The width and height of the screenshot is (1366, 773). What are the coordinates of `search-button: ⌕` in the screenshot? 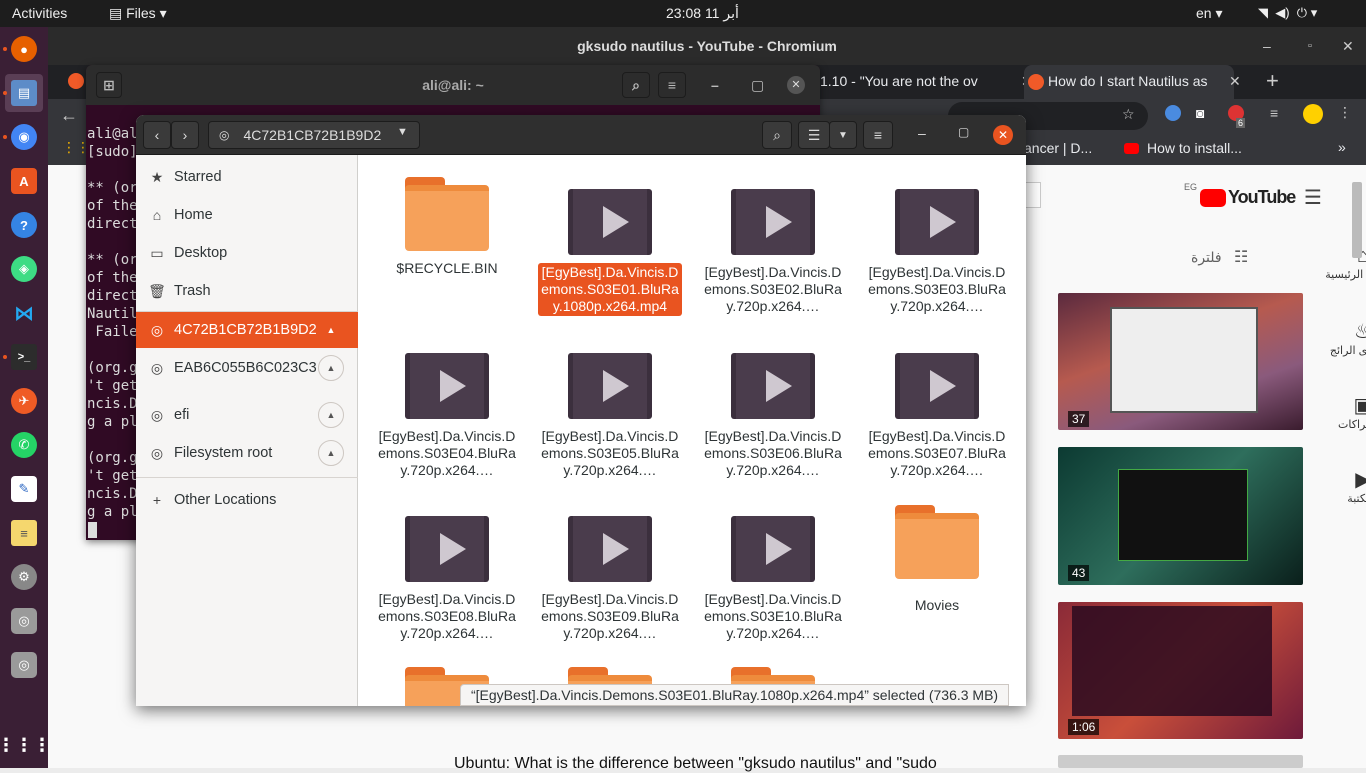 It's located at (777, 135).